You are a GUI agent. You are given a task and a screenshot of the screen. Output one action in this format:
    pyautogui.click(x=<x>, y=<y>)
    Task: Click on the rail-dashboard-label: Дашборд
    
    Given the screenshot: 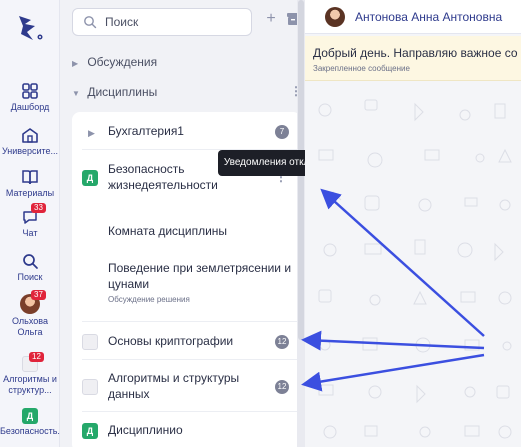 What is the action you would take?
    pyautogui.click(x=30, y=107)
    